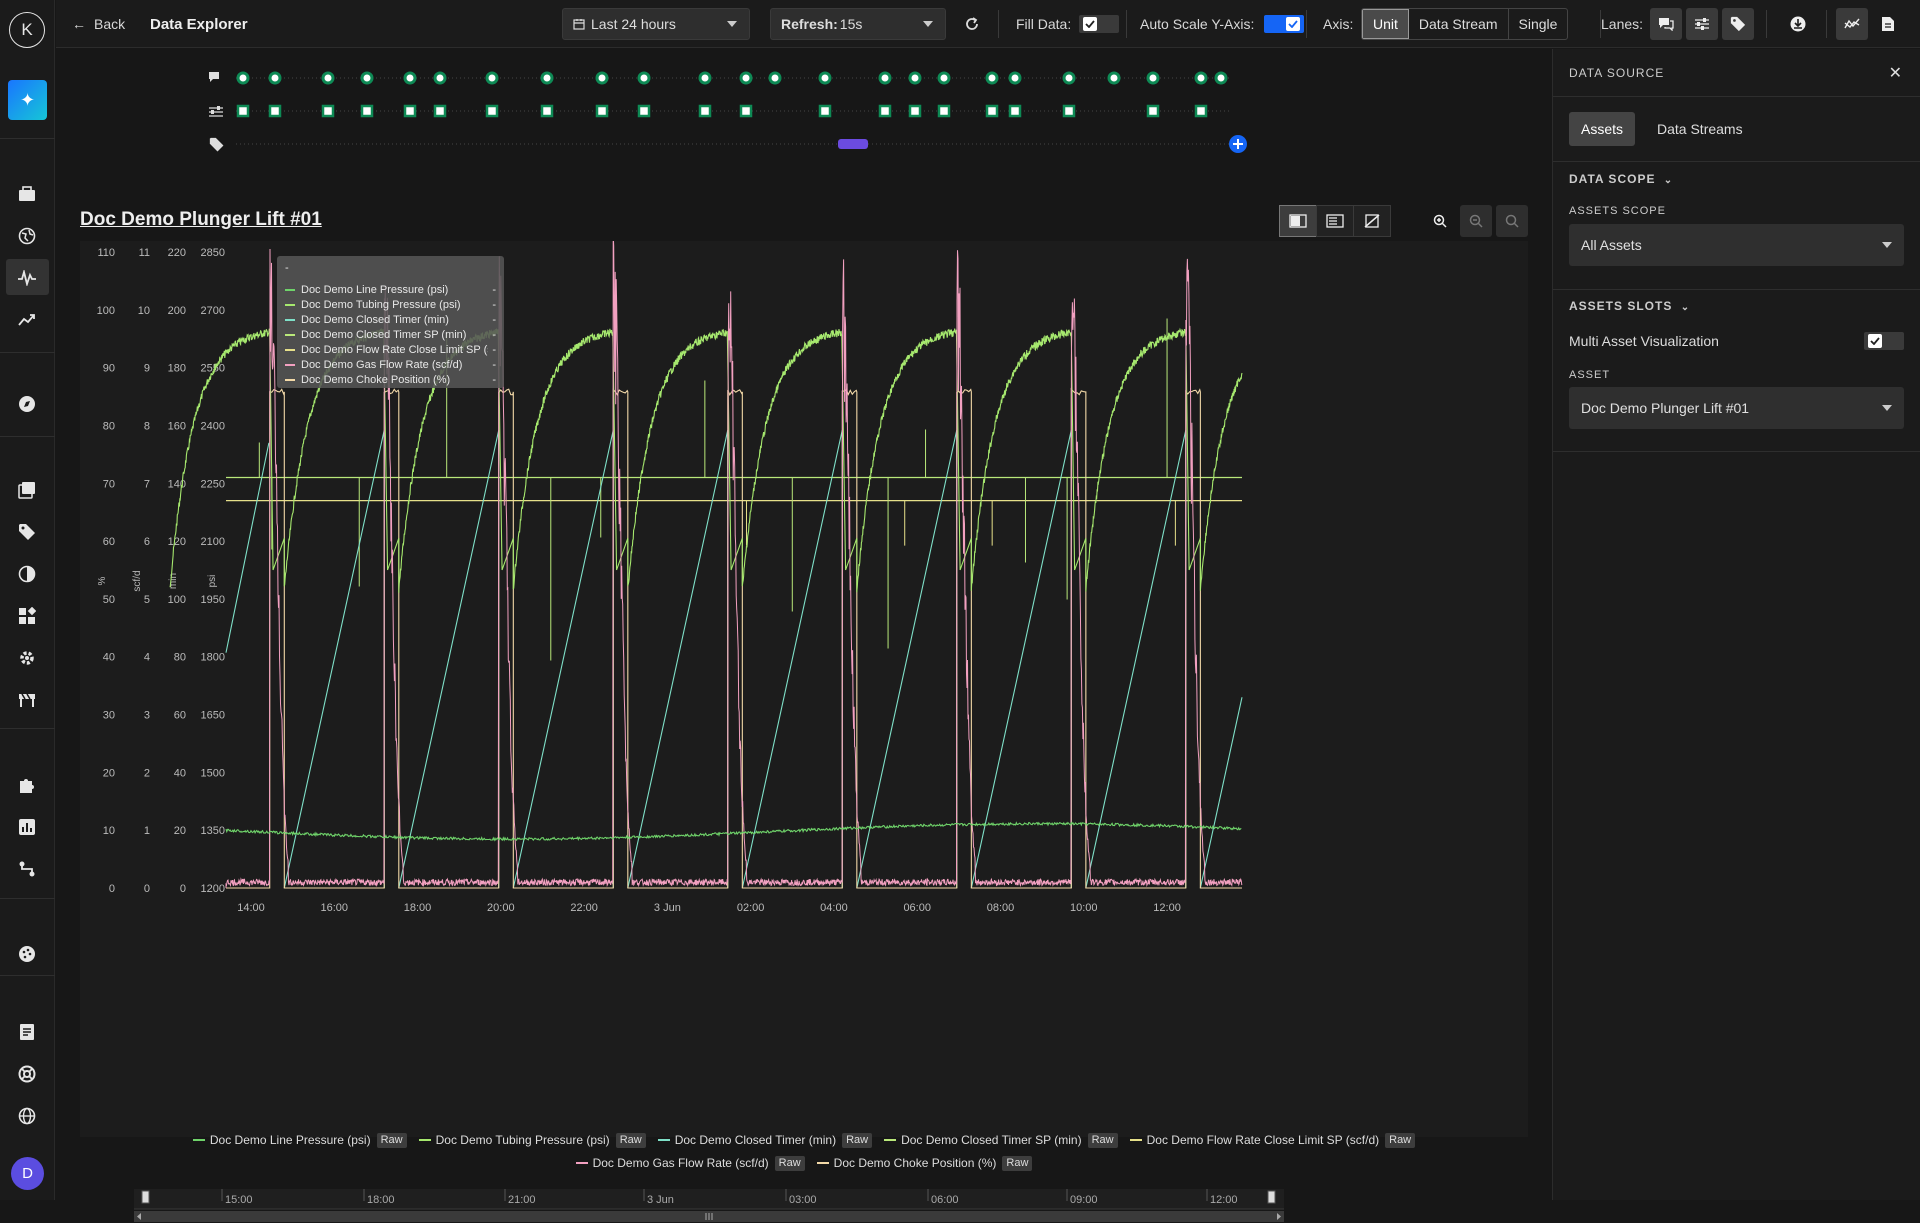 The width and height of the screenshot is (1920, 1223). What do you see at coordinates (1284, 24) in the screenshot?
I see `auto-scale-toggle` at bounding box center [1284, 24].